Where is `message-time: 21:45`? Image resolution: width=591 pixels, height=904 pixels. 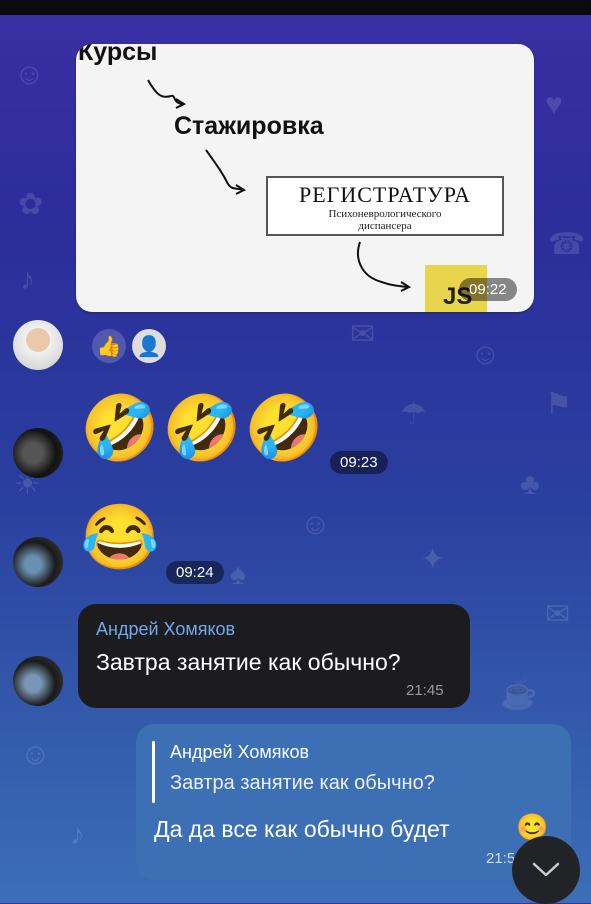 message-time: 21:45 is located at coordinates (425, 690).